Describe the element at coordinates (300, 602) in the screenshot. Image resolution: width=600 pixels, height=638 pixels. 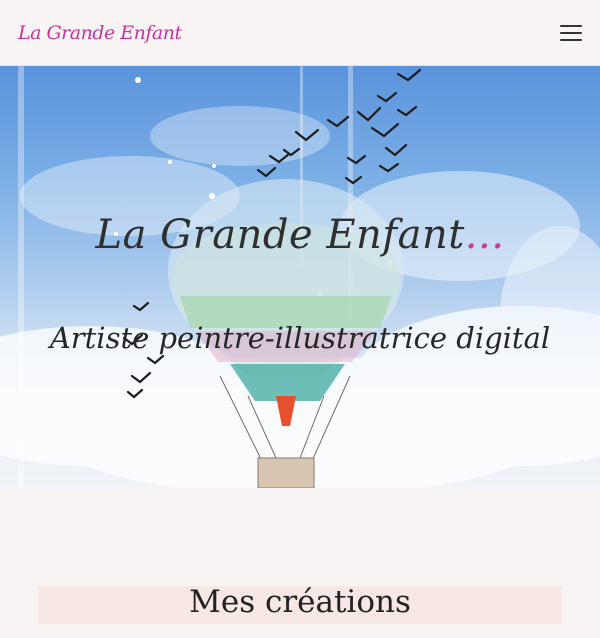
I see `section-title-creations: Mes créations` at that location.